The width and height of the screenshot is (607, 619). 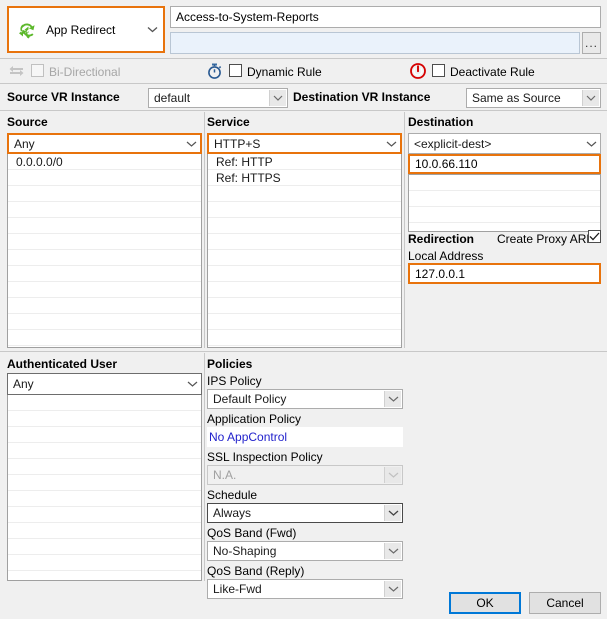 I want to click on rule-comment-field, so click(x=375, y=43).